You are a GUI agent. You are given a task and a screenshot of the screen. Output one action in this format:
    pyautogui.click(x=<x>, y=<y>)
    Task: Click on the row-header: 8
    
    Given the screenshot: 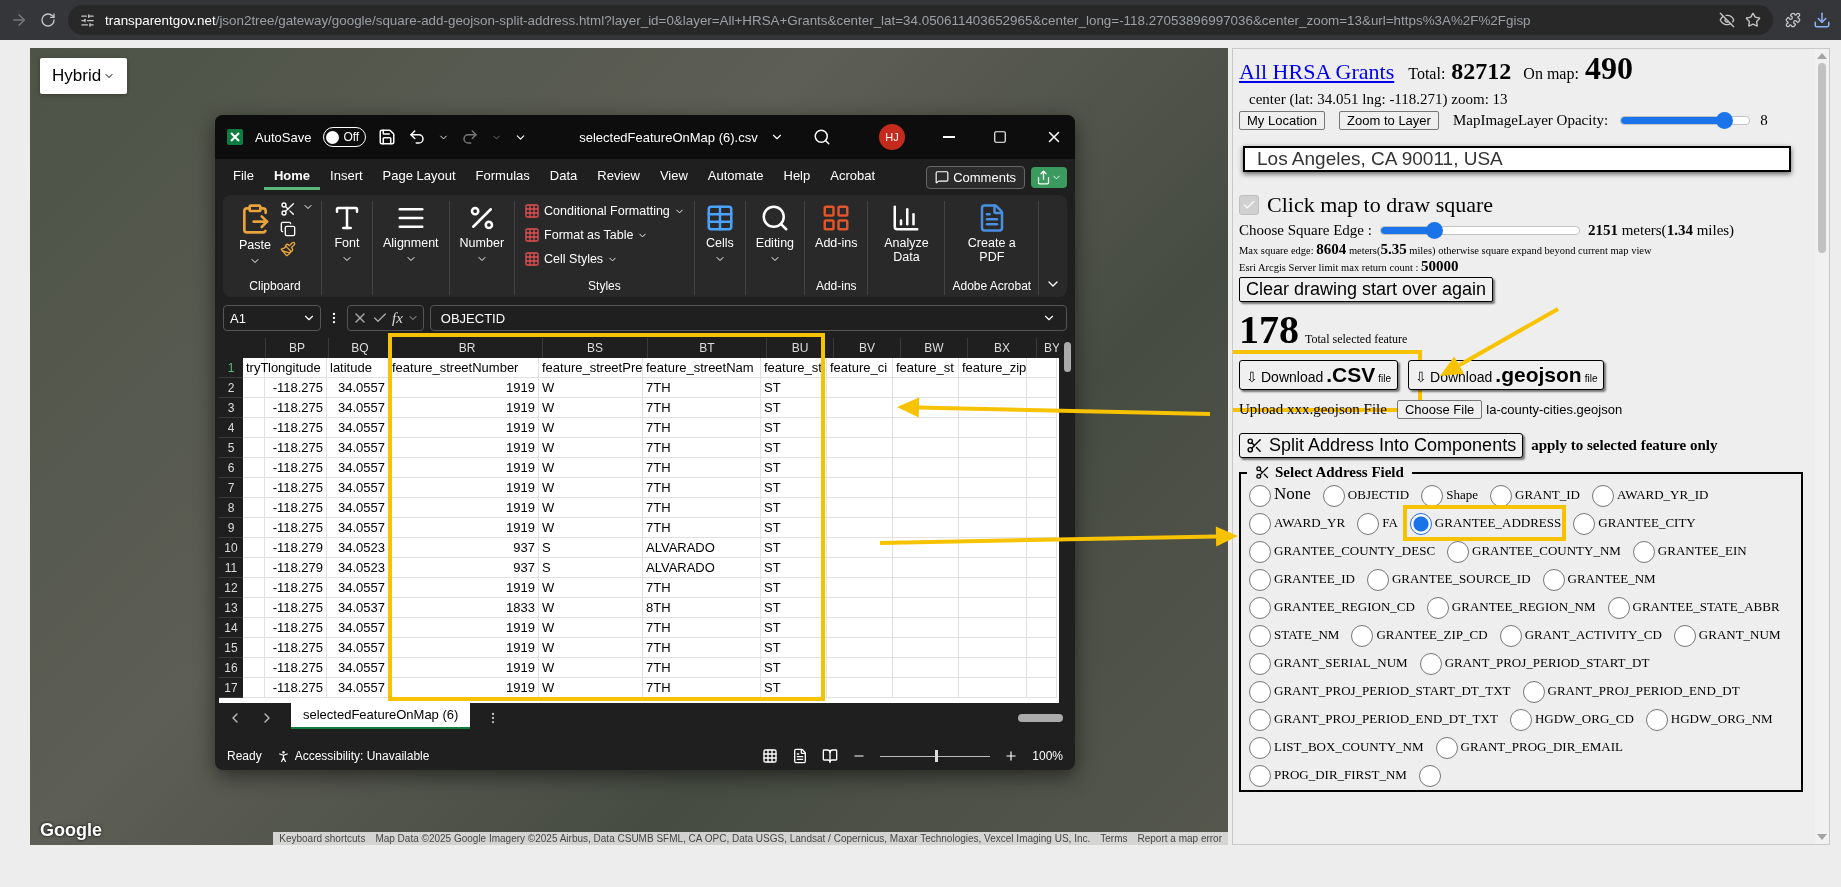 What is the action you would take?
    pyautogui.click(x=231, y=508)
    